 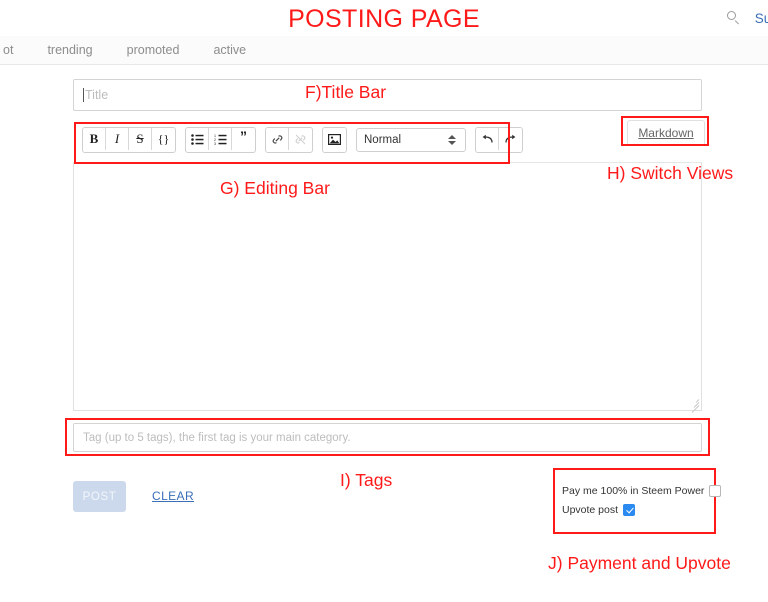 What do you see at coordinates (153, 50) in the screenshot?
I see `nav-tab-promoted: promoted` at bounding box center [153, 50].